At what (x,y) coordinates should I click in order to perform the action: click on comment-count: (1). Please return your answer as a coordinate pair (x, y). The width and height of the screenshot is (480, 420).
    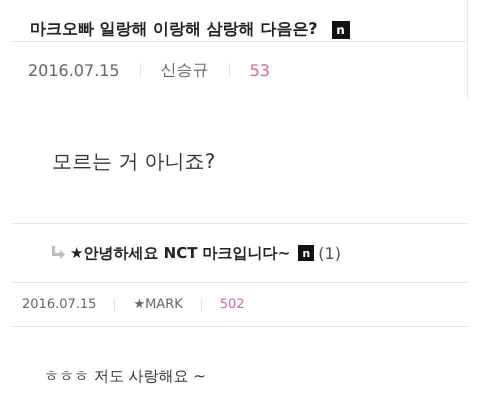
    Looking at the image, I should click on (329, 253).